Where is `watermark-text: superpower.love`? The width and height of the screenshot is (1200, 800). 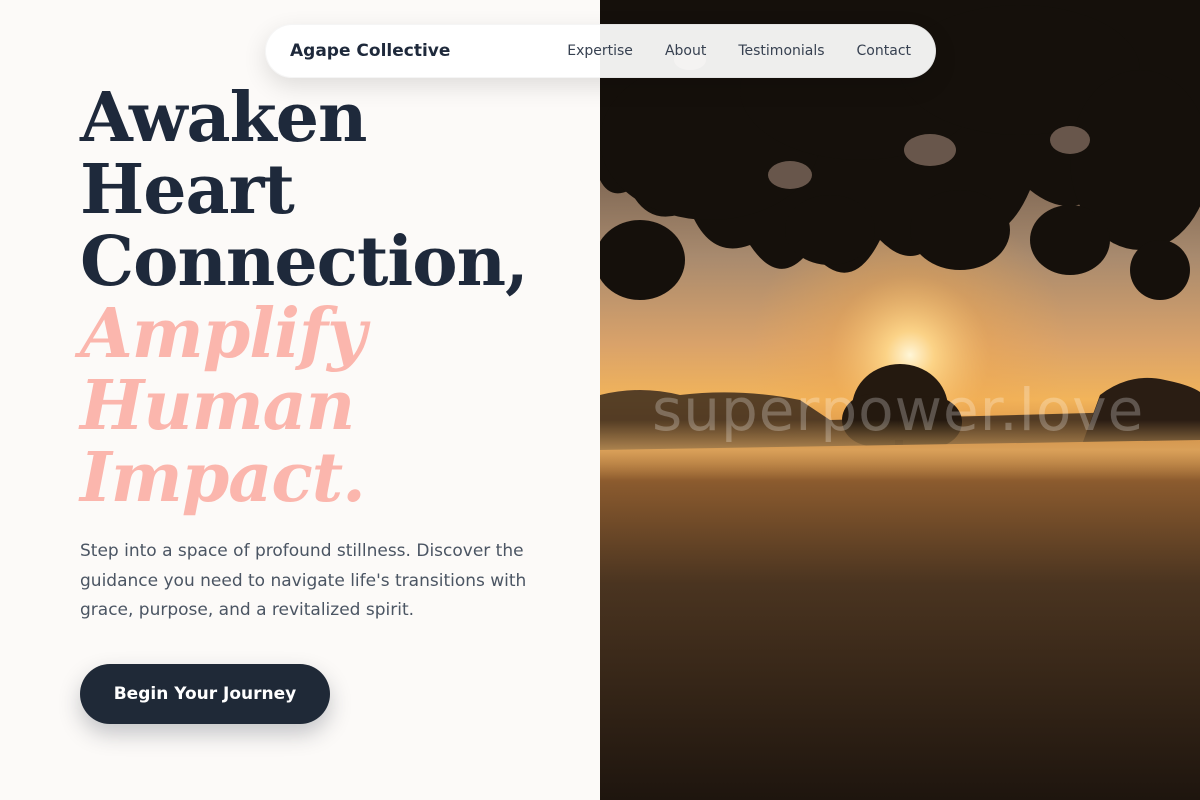
watermark-text: superpower.love is located at coordinates (898, 410).